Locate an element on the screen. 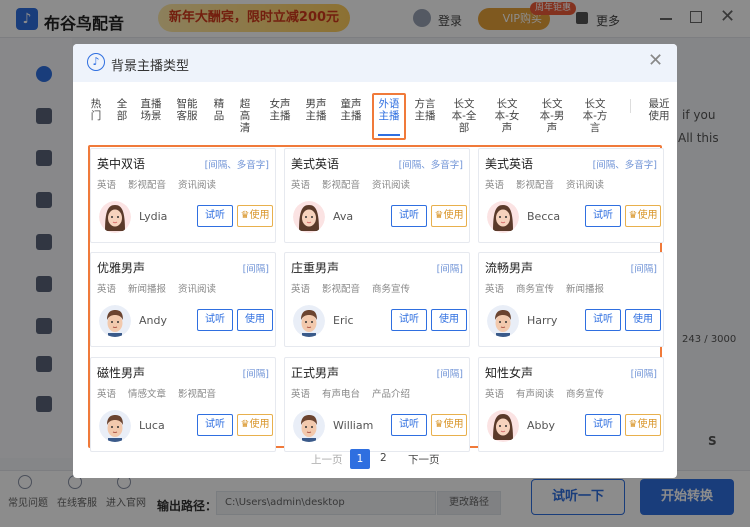 The image size is (750, 527). page-2-button: 2 is located at coordinates (383, 458).